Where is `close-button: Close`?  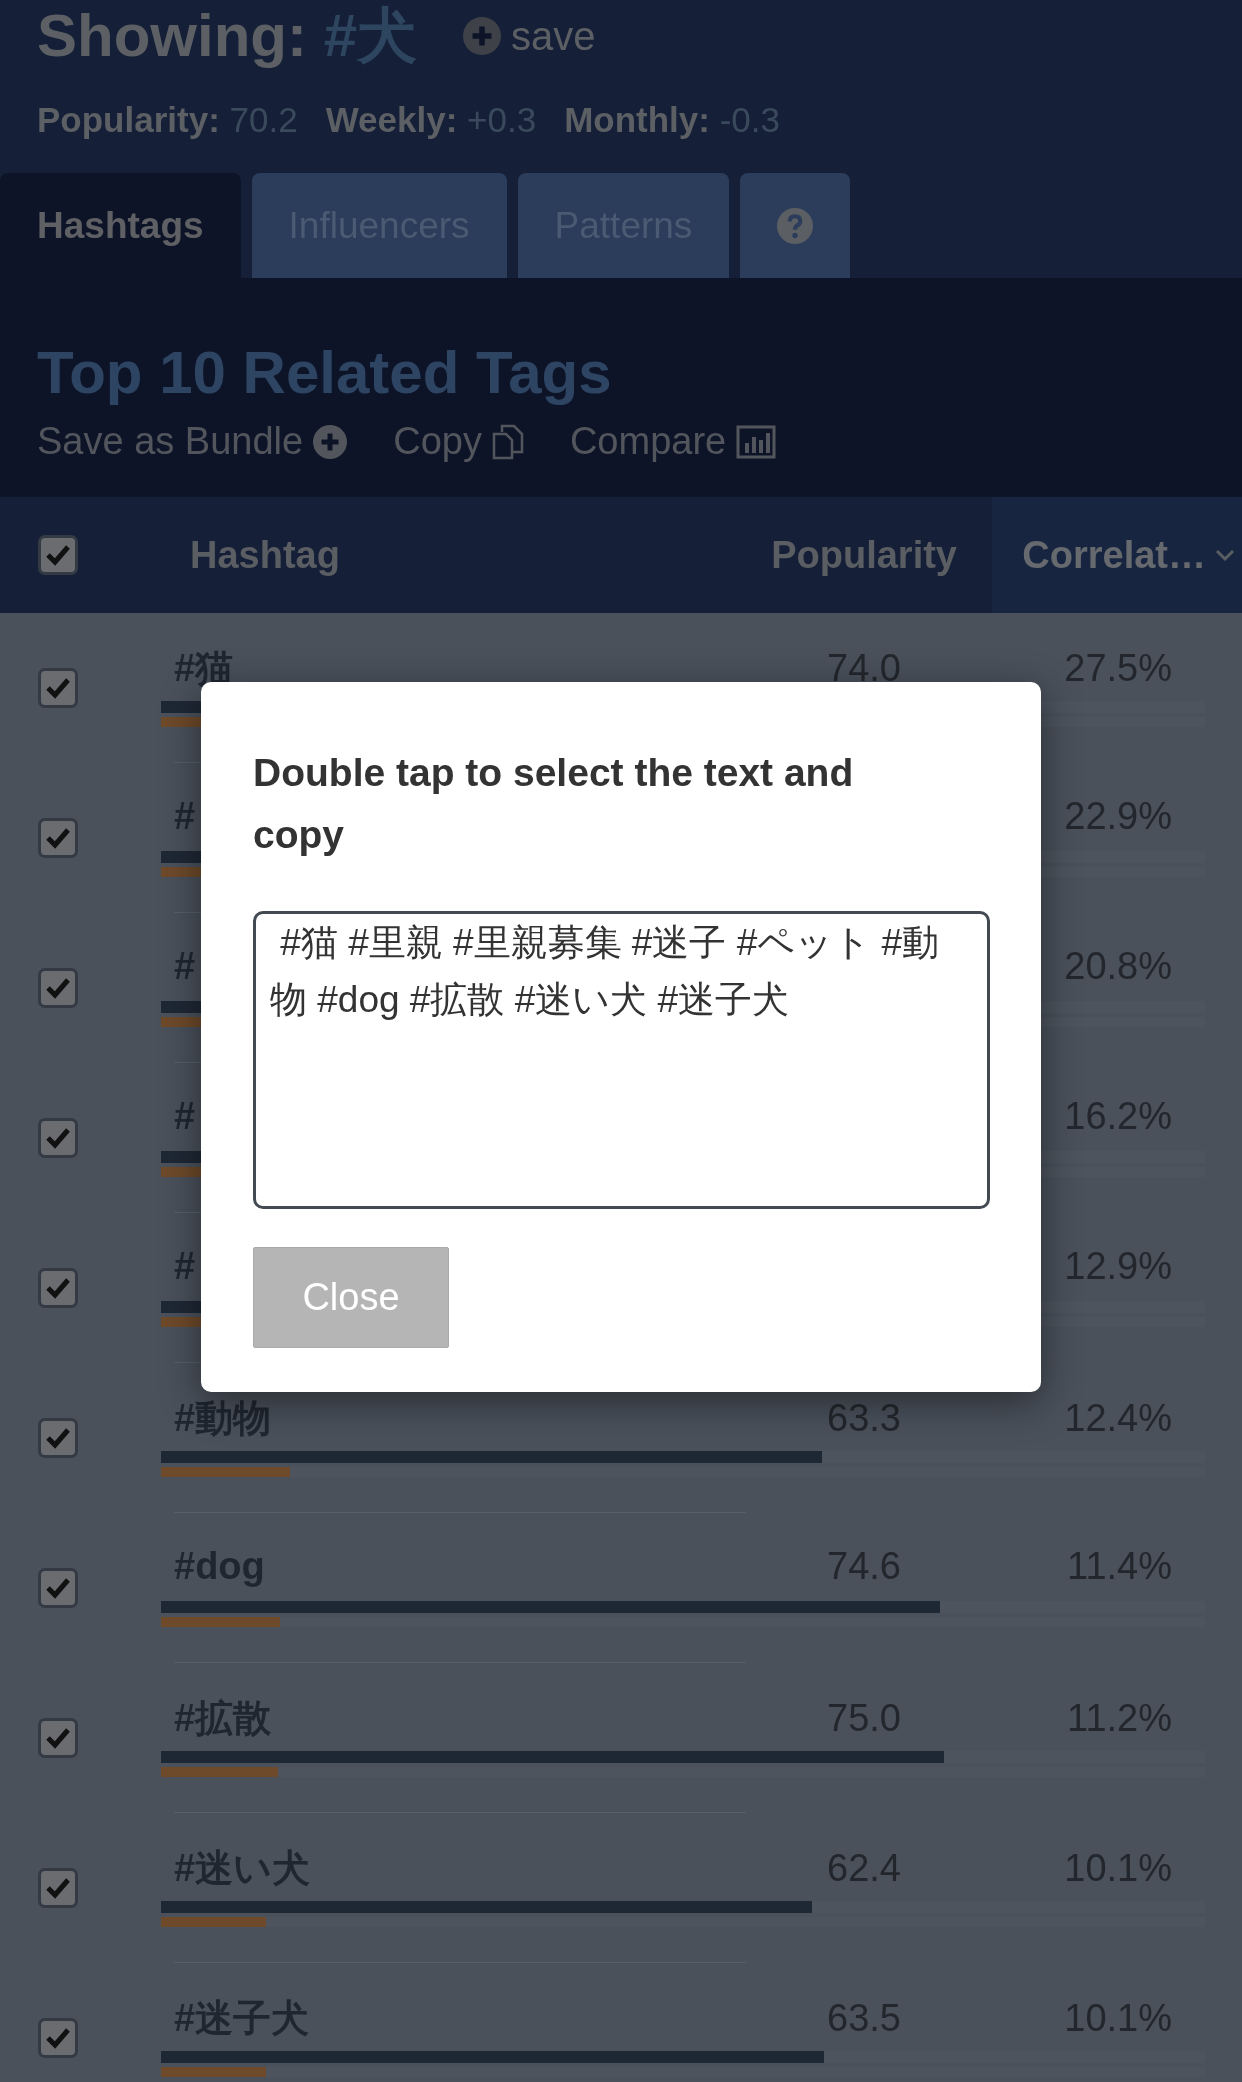 close-button: Close is located at coordinates (351, 1297).